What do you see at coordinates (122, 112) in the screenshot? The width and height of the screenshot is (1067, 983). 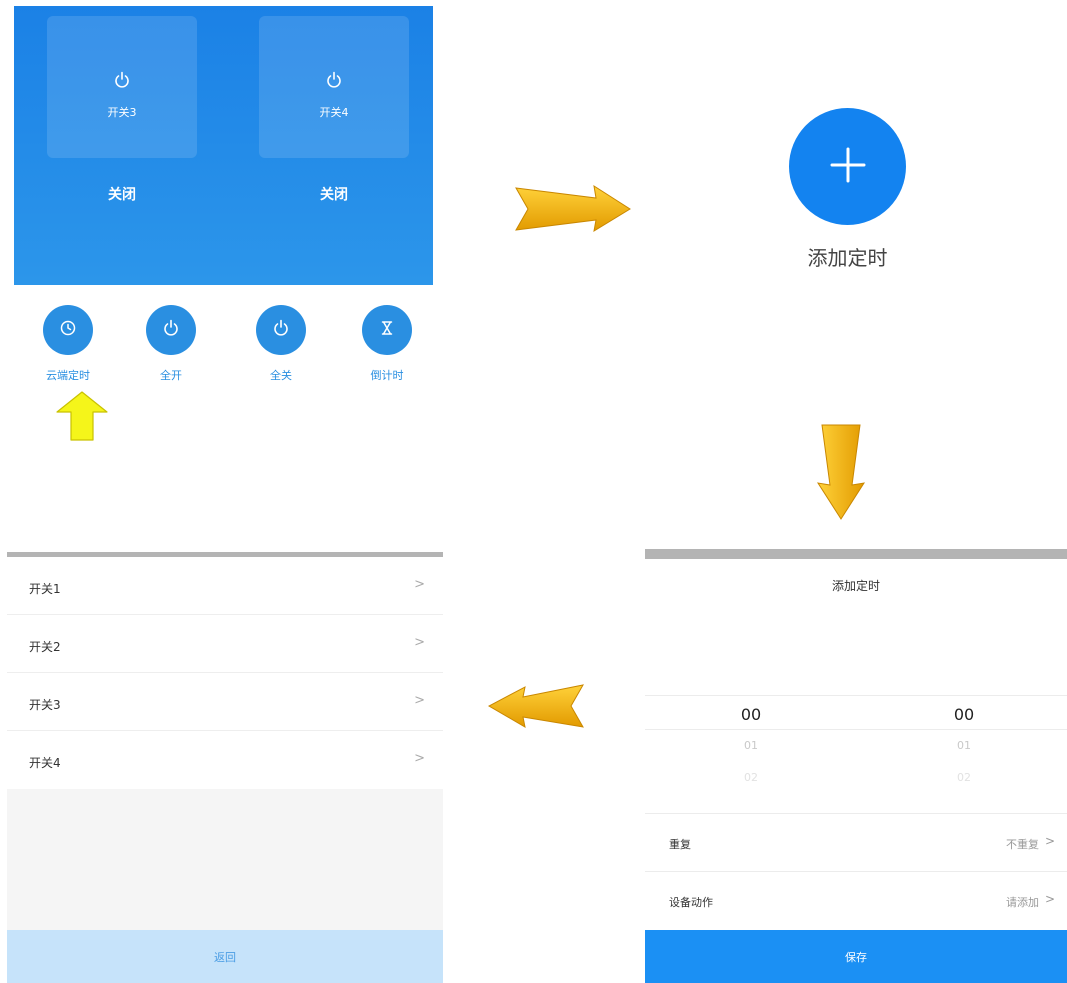 I see `switch-tile-label: 开关3` at bounding box center [122, 112].